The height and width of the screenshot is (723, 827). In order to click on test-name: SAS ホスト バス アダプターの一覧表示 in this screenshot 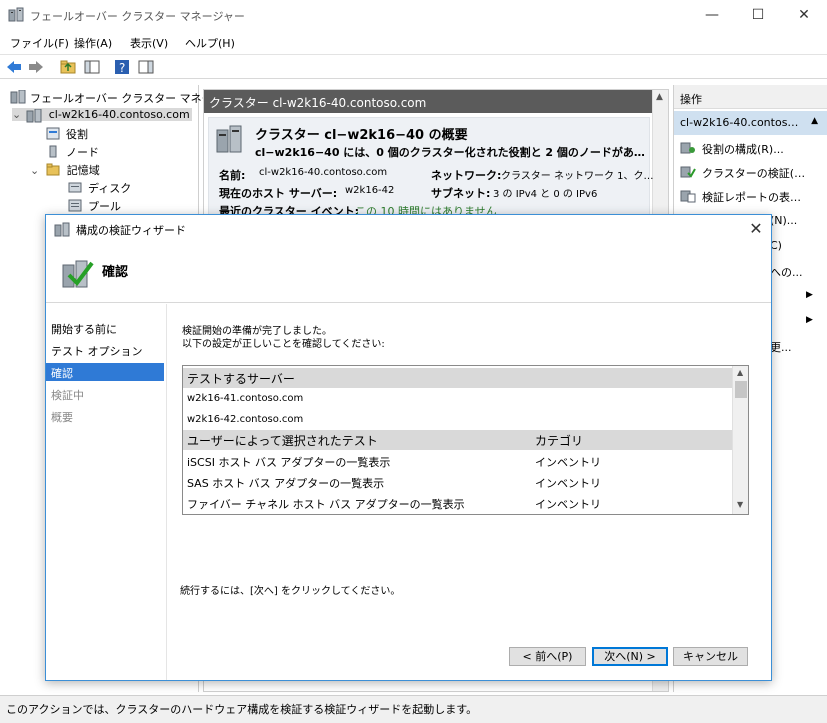, I will do `click(286, 483)`.